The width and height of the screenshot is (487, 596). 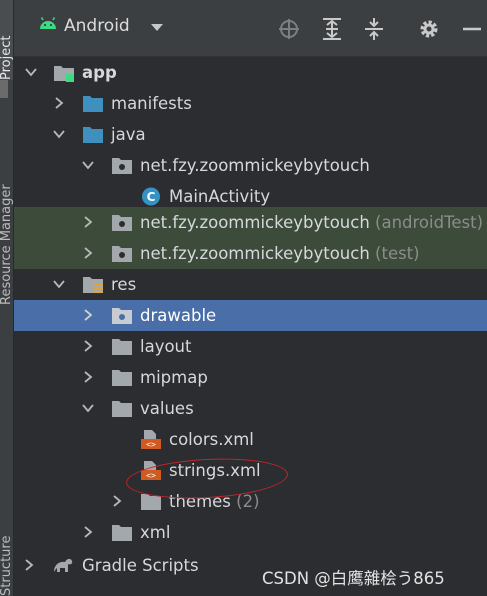 I want to click on tree-item-suffix: (androidTest), so click(x=429, y=222).